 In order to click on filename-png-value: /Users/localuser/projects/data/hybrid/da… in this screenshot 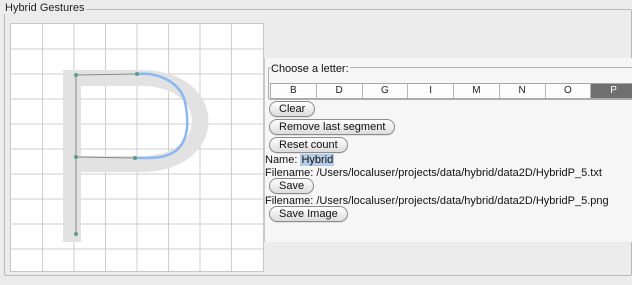, I will do `click(462, 201)`.